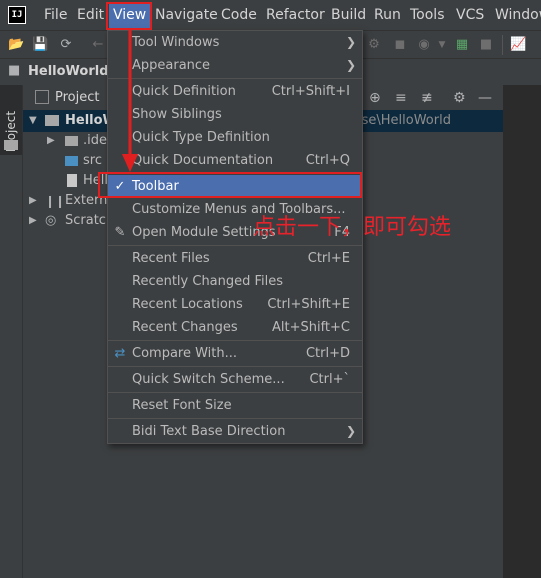 This screenshot has height=578, width=541. I want to click on settings-gear-icon: ⚙, so click(459, 98).